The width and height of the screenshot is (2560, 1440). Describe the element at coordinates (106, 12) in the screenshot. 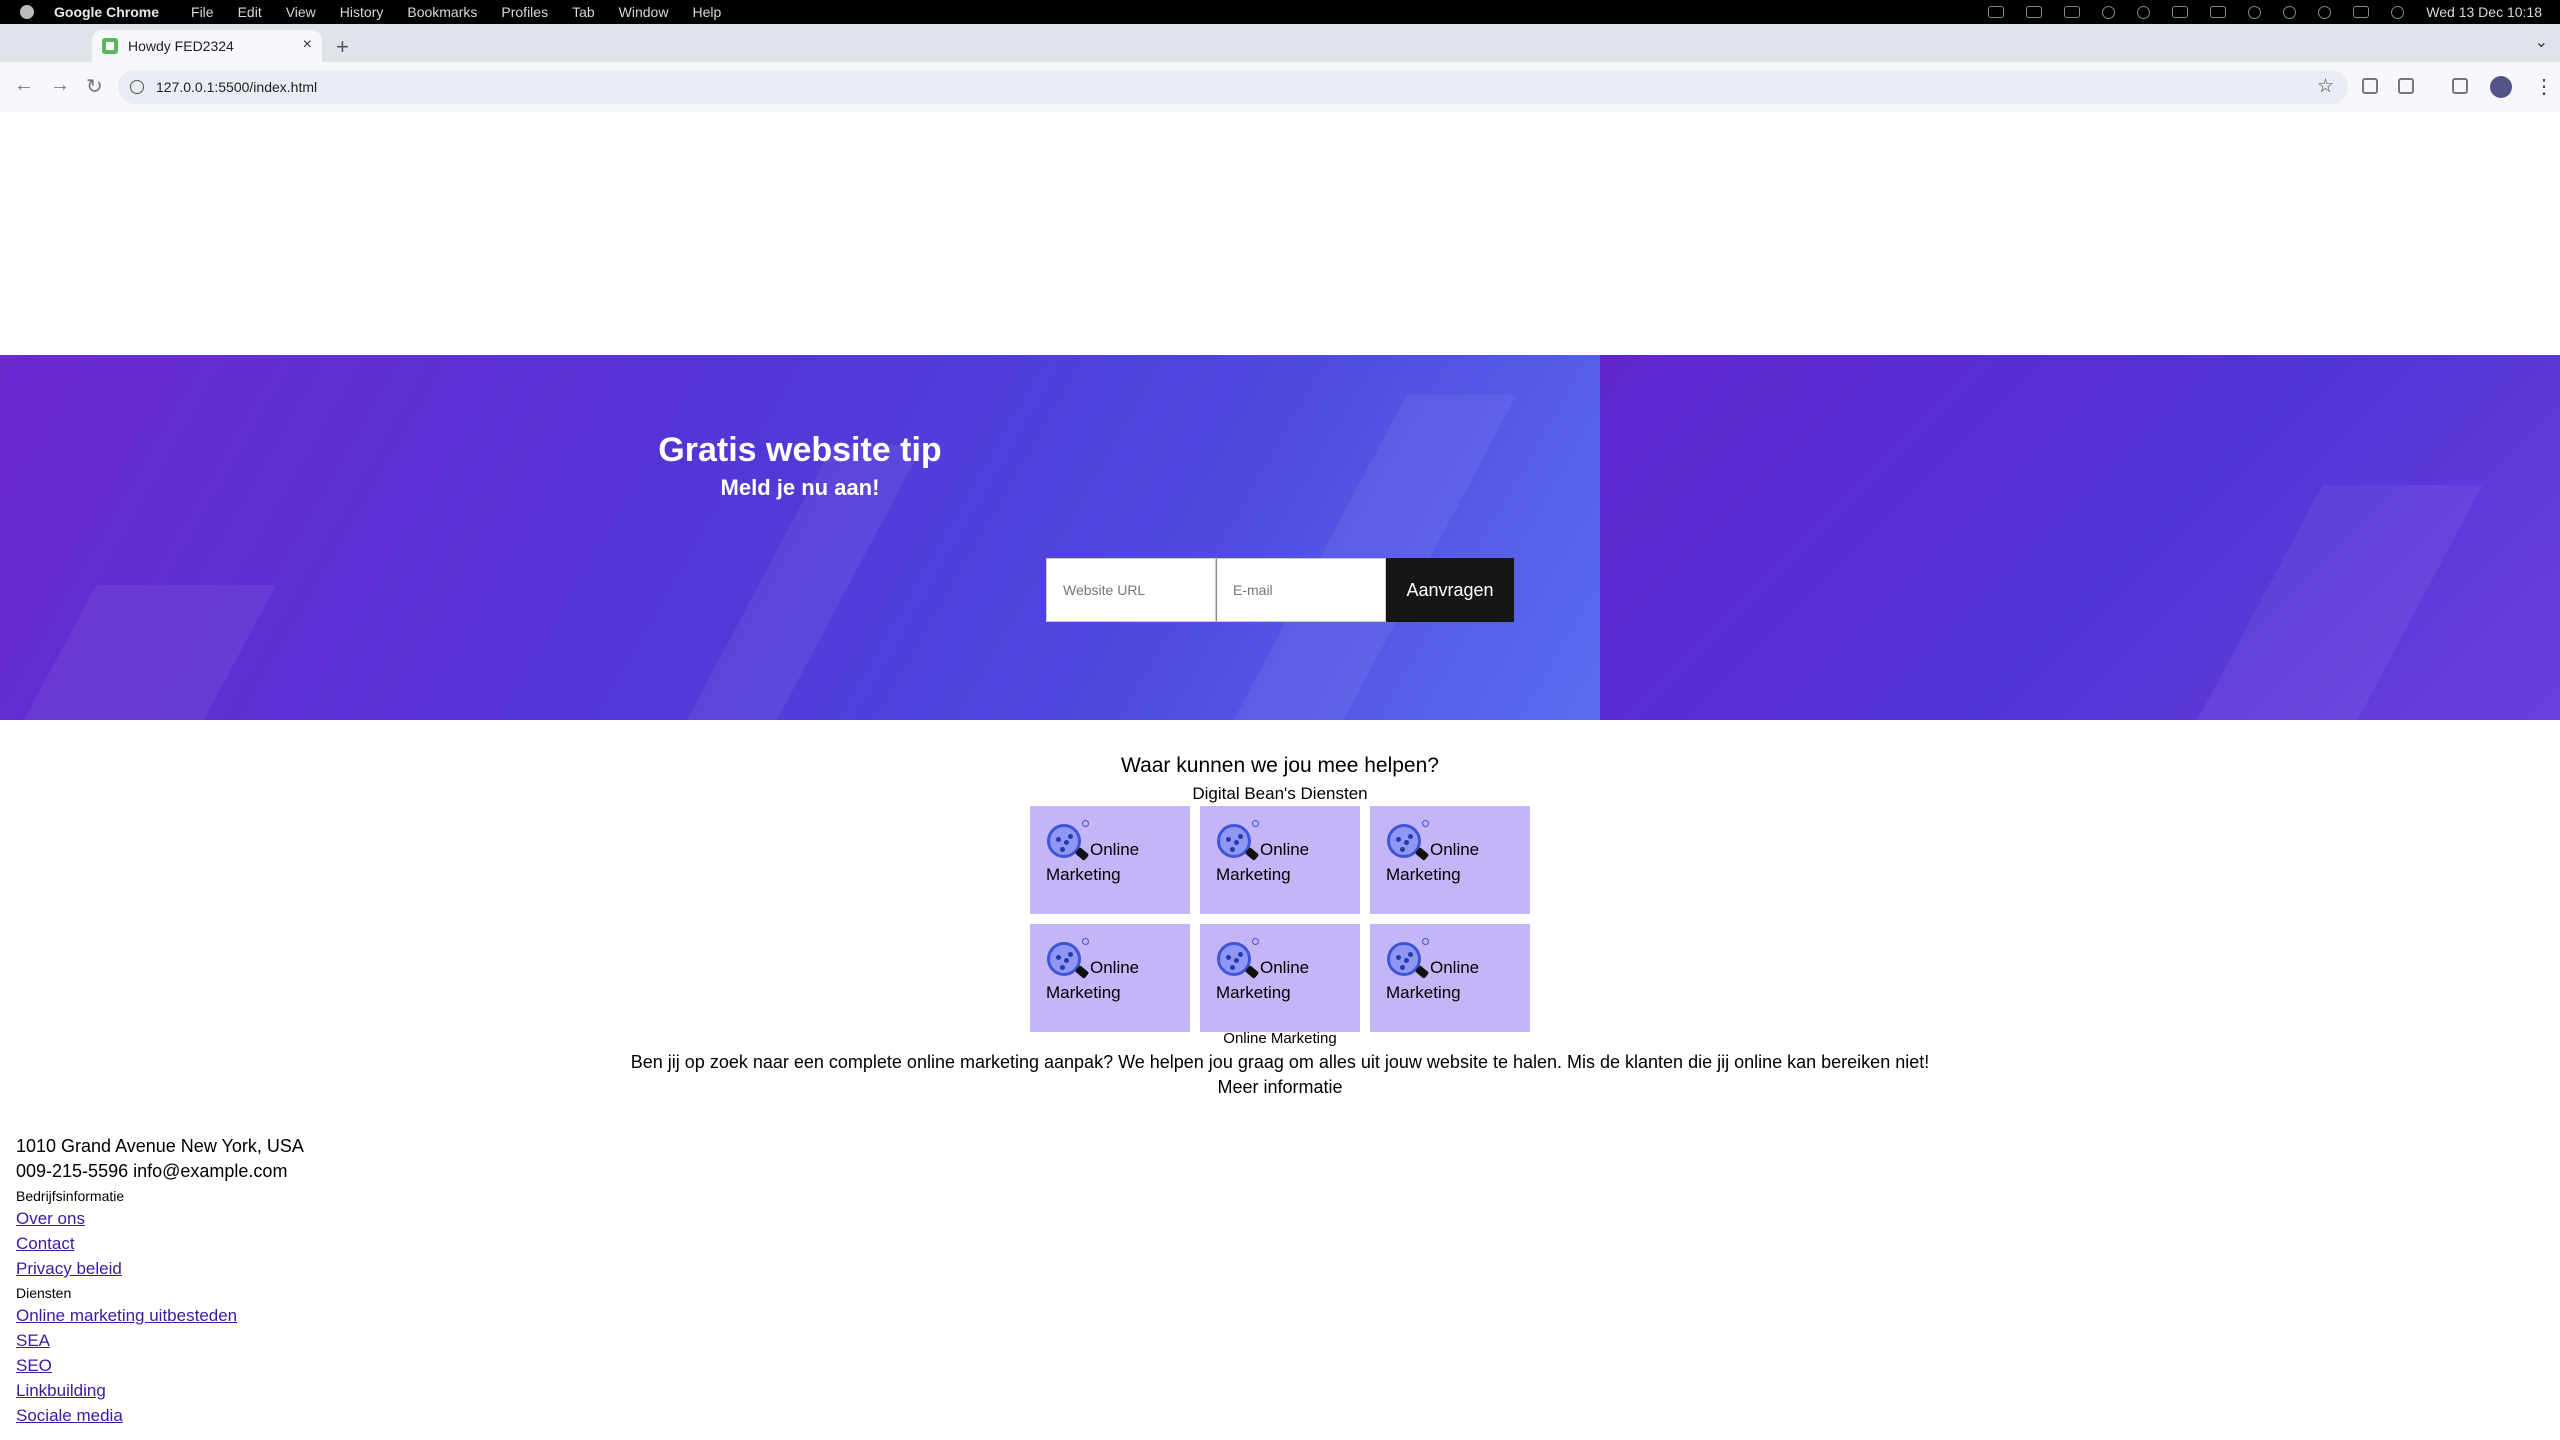

I see `app-menu-name: Google Chrome` at that location.